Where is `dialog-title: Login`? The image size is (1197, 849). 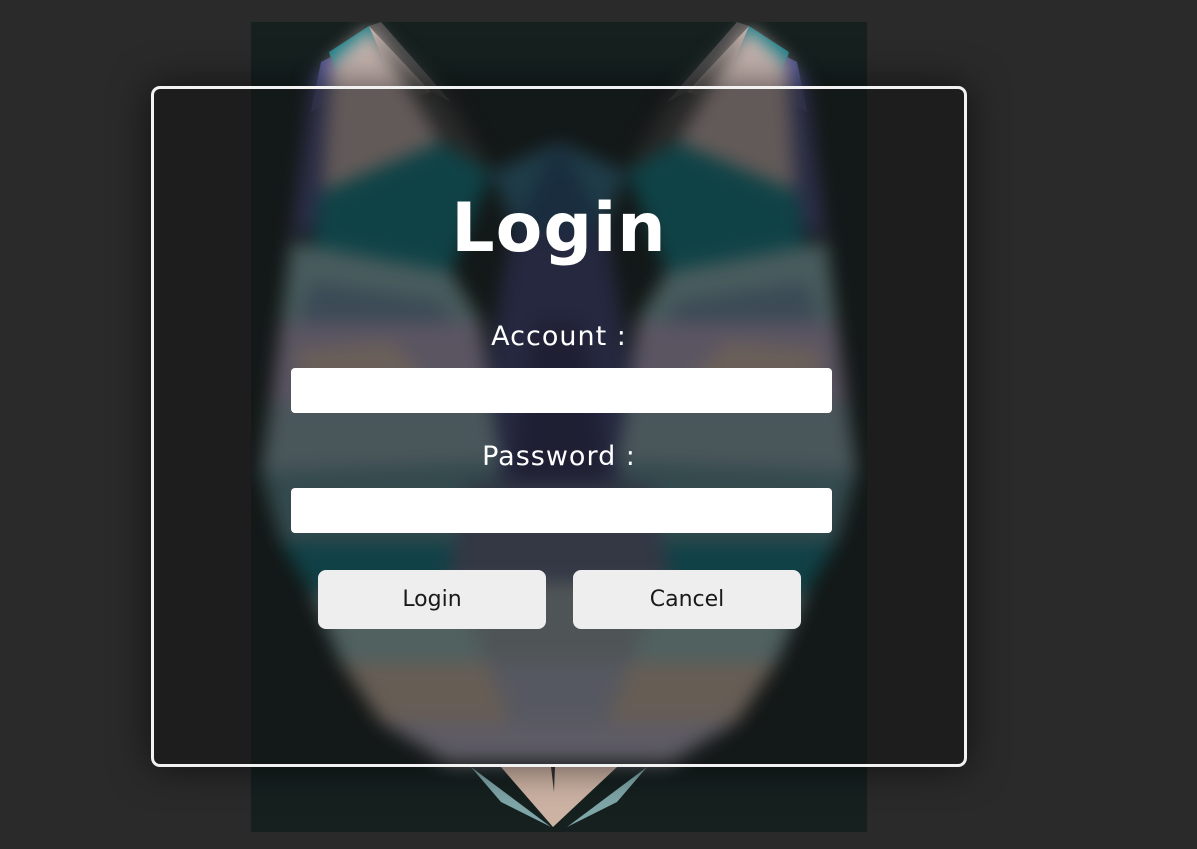
dialog-title: Login is located at coordinates (559, 228).